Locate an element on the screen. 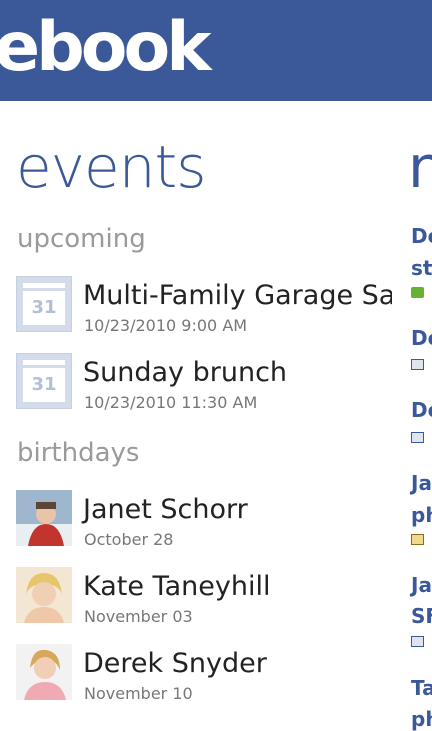 This screenshot has width=432, height=731. chat-icon is located at coordinates (417, 292).